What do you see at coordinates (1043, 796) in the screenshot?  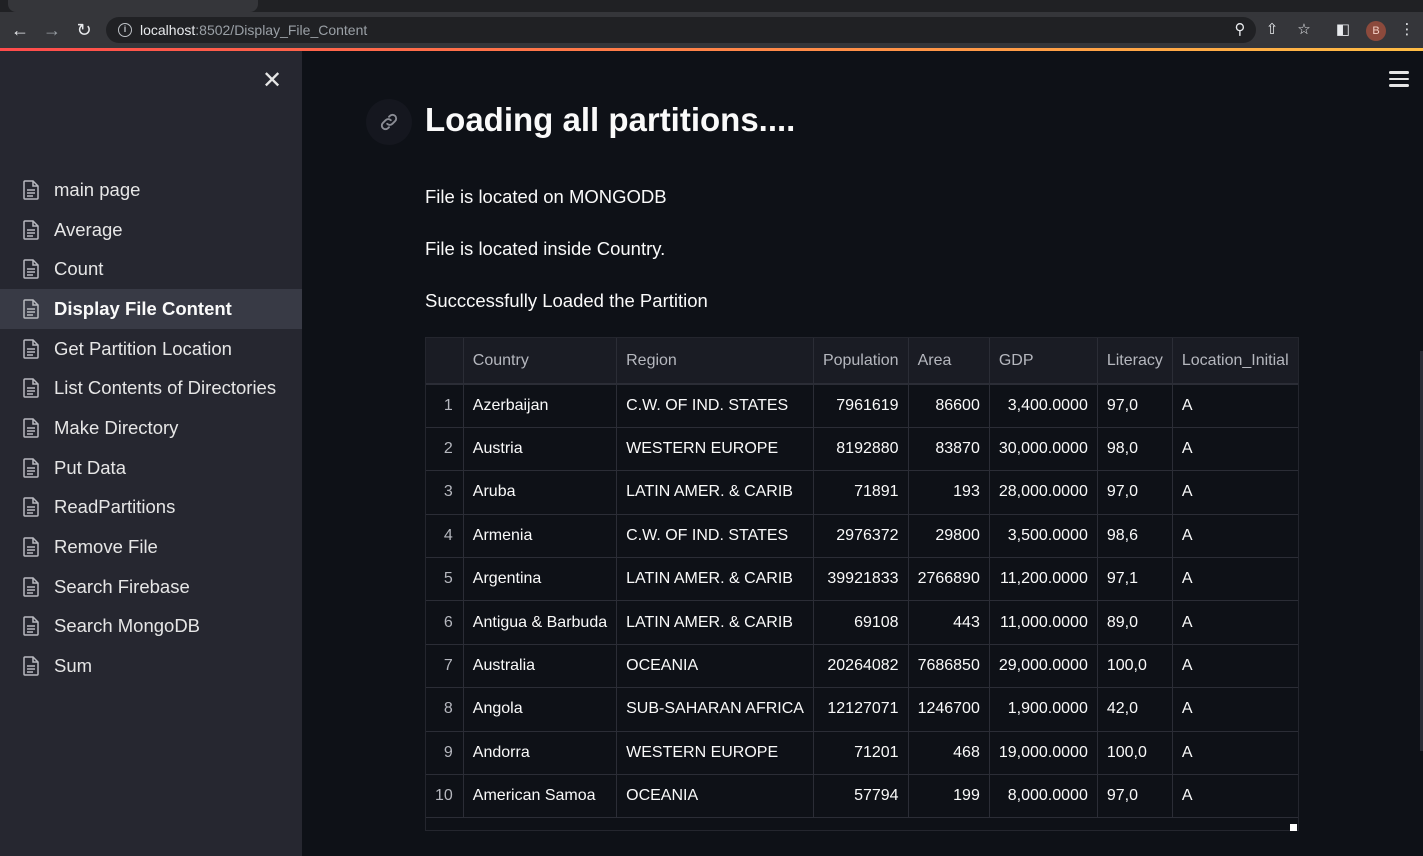 I see `table-cell: 8,000.0000` at bounding box center [1043, 796].